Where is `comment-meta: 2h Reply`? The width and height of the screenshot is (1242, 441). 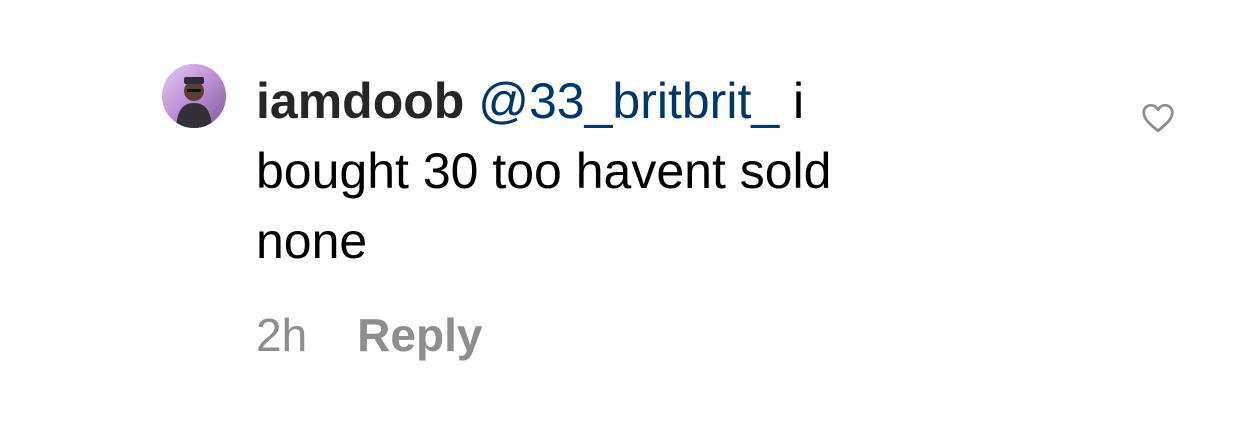 comment-meta: 2h Reply is located at coordinates (369, 335).